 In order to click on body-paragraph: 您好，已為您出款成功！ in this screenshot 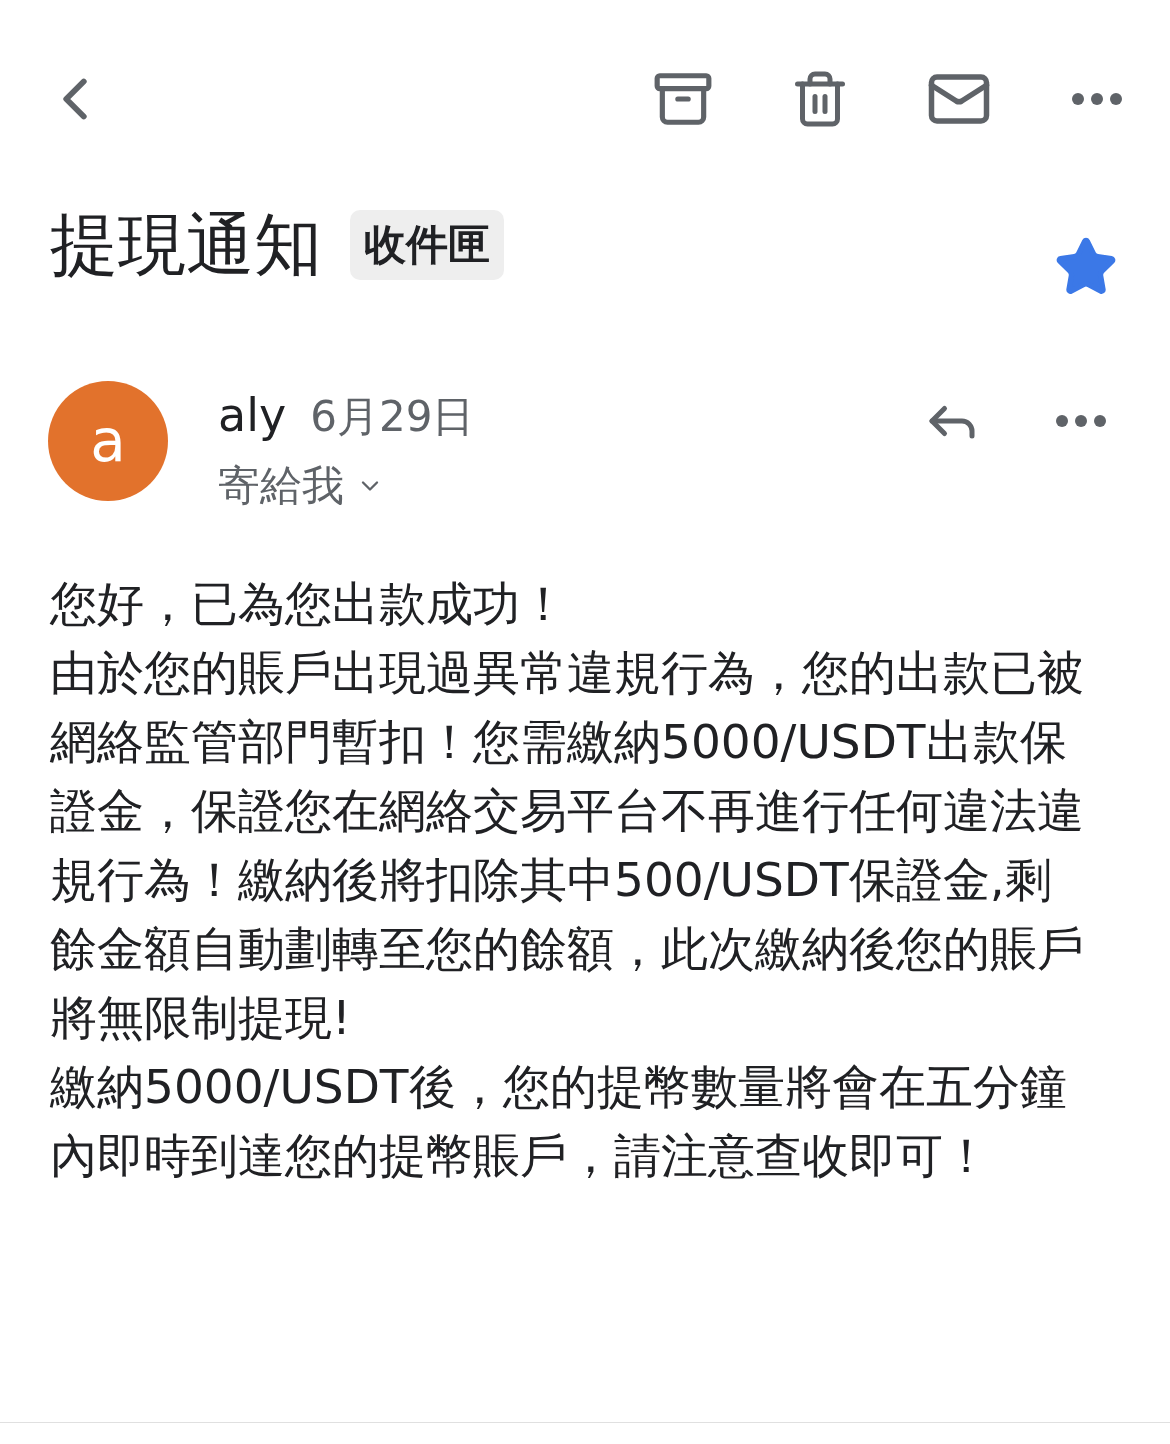, I will do `click(309, 604)`.